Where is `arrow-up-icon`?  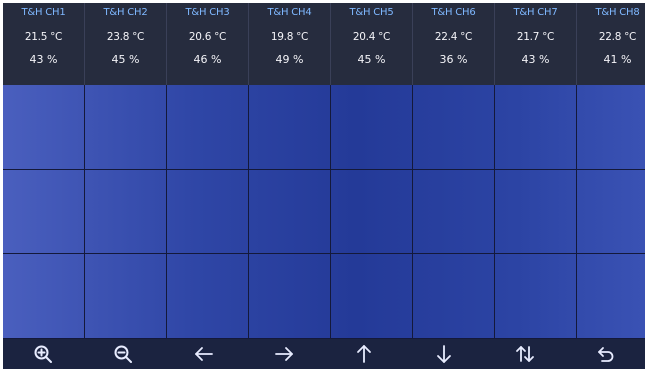
arrow-up-icon is located at coordinates (364, 354).